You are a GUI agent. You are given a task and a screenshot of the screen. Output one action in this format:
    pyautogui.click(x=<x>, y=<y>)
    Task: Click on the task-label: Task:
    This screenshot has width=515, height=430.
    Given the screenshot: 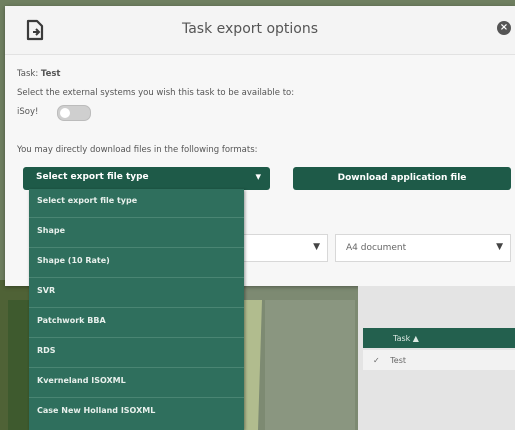 What is the action you would take?
    pyautogui.click(x=28, y=74)
    